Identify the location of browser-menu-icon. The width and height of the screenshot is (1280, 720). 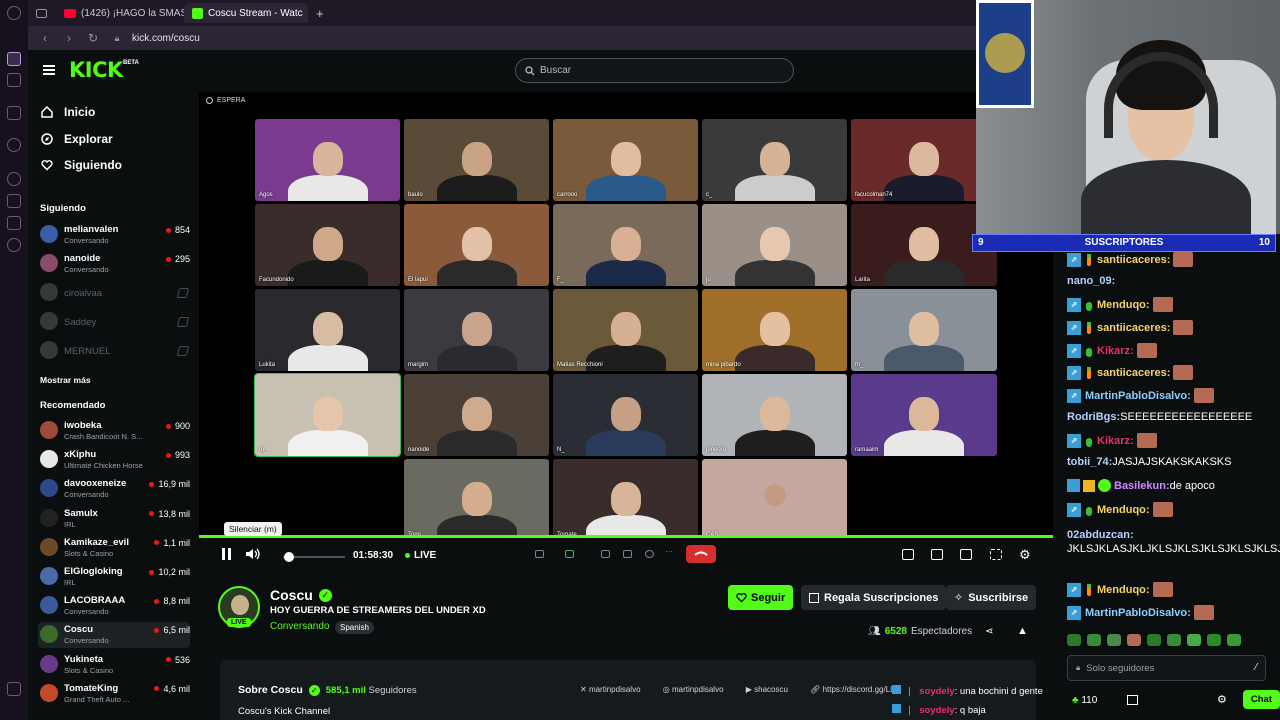
(14, 13).